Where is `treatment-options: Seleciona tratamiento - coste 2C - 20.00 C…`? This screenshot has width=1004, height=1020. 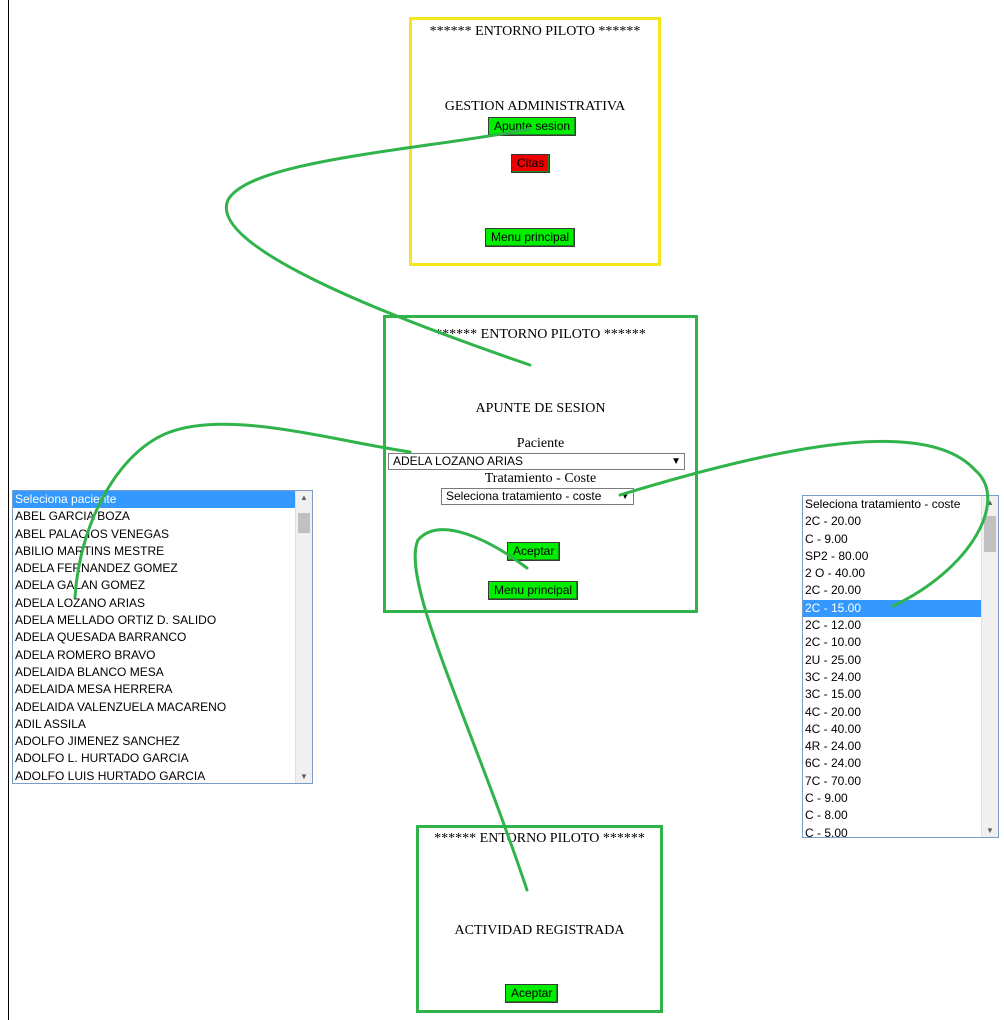 treatment-options: Seleciona tratamiento - coste 2C - 20.00 C… is located at coordinates (900, 666).